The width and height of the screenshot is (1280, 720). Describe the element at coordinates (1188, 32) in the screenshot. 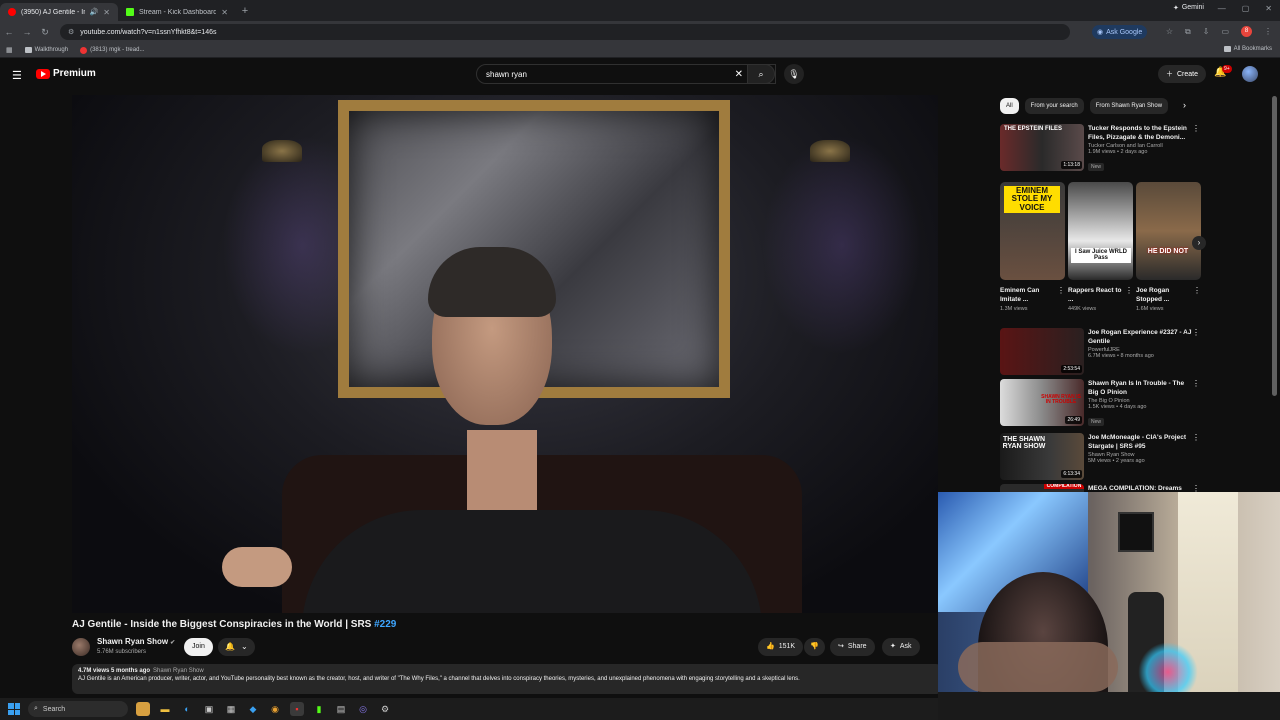

I see `extensions-icon: ⧉` at that location.